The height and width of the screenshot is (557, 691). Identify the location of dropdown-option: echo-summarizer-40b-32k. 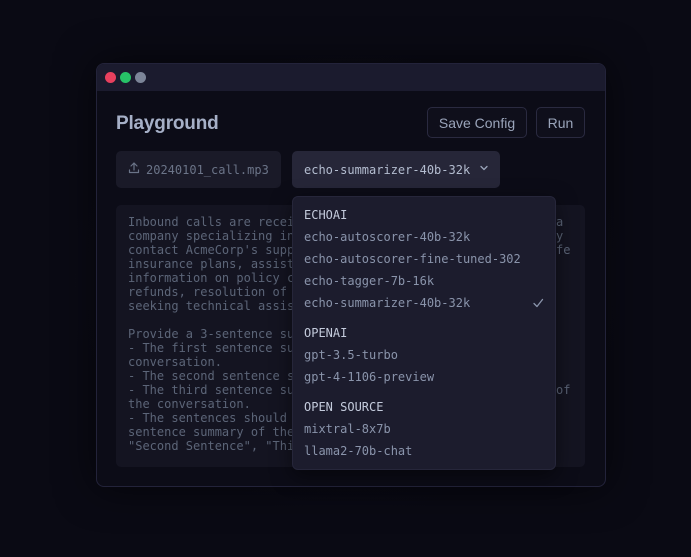
(387, 303).